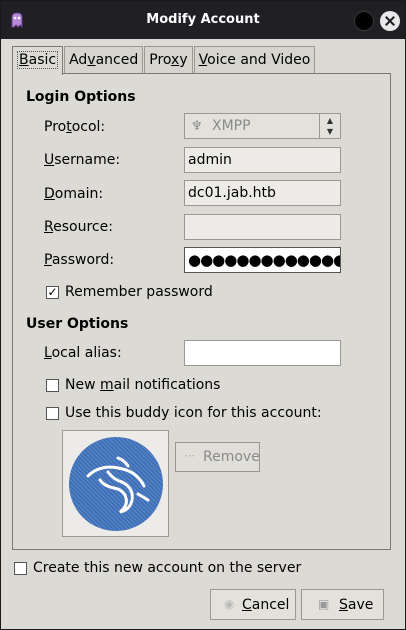 The height and width of the screenshot is (630, 406). I want to click on tab-proxy: Proxy, so click(168, 59).